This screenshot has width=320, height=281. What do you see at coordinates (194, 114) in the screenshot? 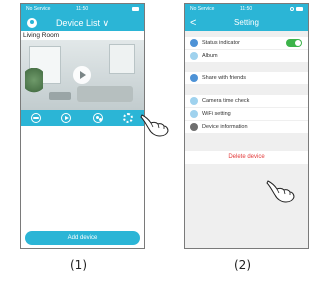
I see `wifi-icon` at bounding box center [194, 114].